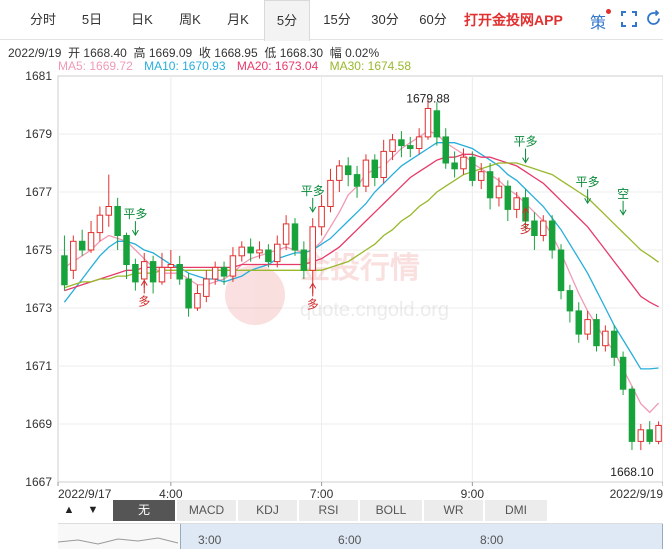 Image resolution: width=663 pixels, height=549 pixels. I want to click on x-tick-label: 2022/9/19, so click(636, 493).